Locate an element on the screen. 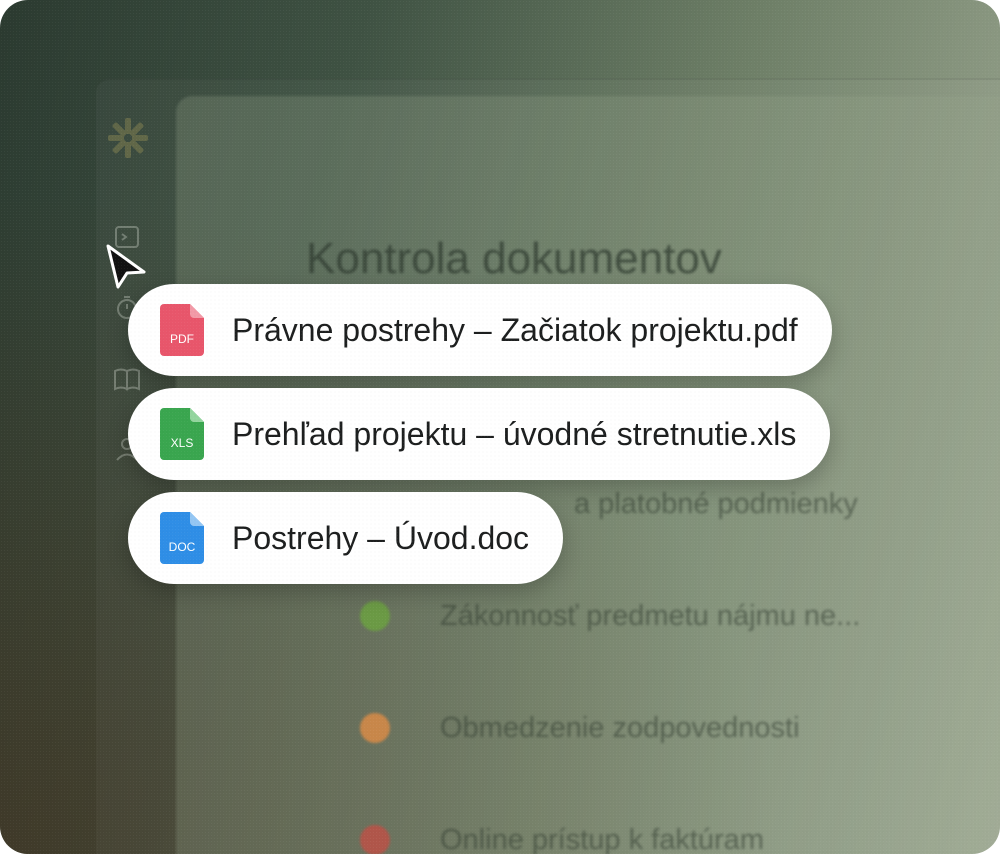  asterisk-logo-icon is located at coordinates (128, 138).